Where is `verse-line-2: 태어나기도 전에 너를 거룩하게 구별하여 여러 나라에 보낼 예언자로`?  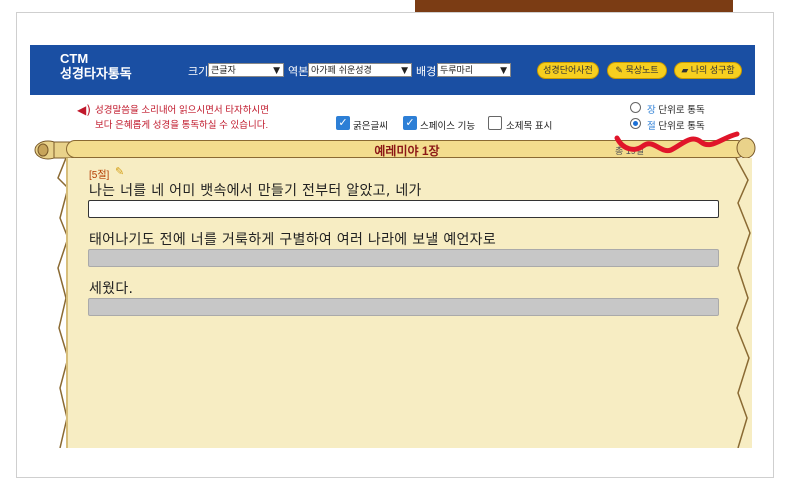 verse-line-2: 태어나기도 전에 너를 거룩하게 구별하여 여러 나라에 보낼 예언자로 is located at coordinates (293, 240).